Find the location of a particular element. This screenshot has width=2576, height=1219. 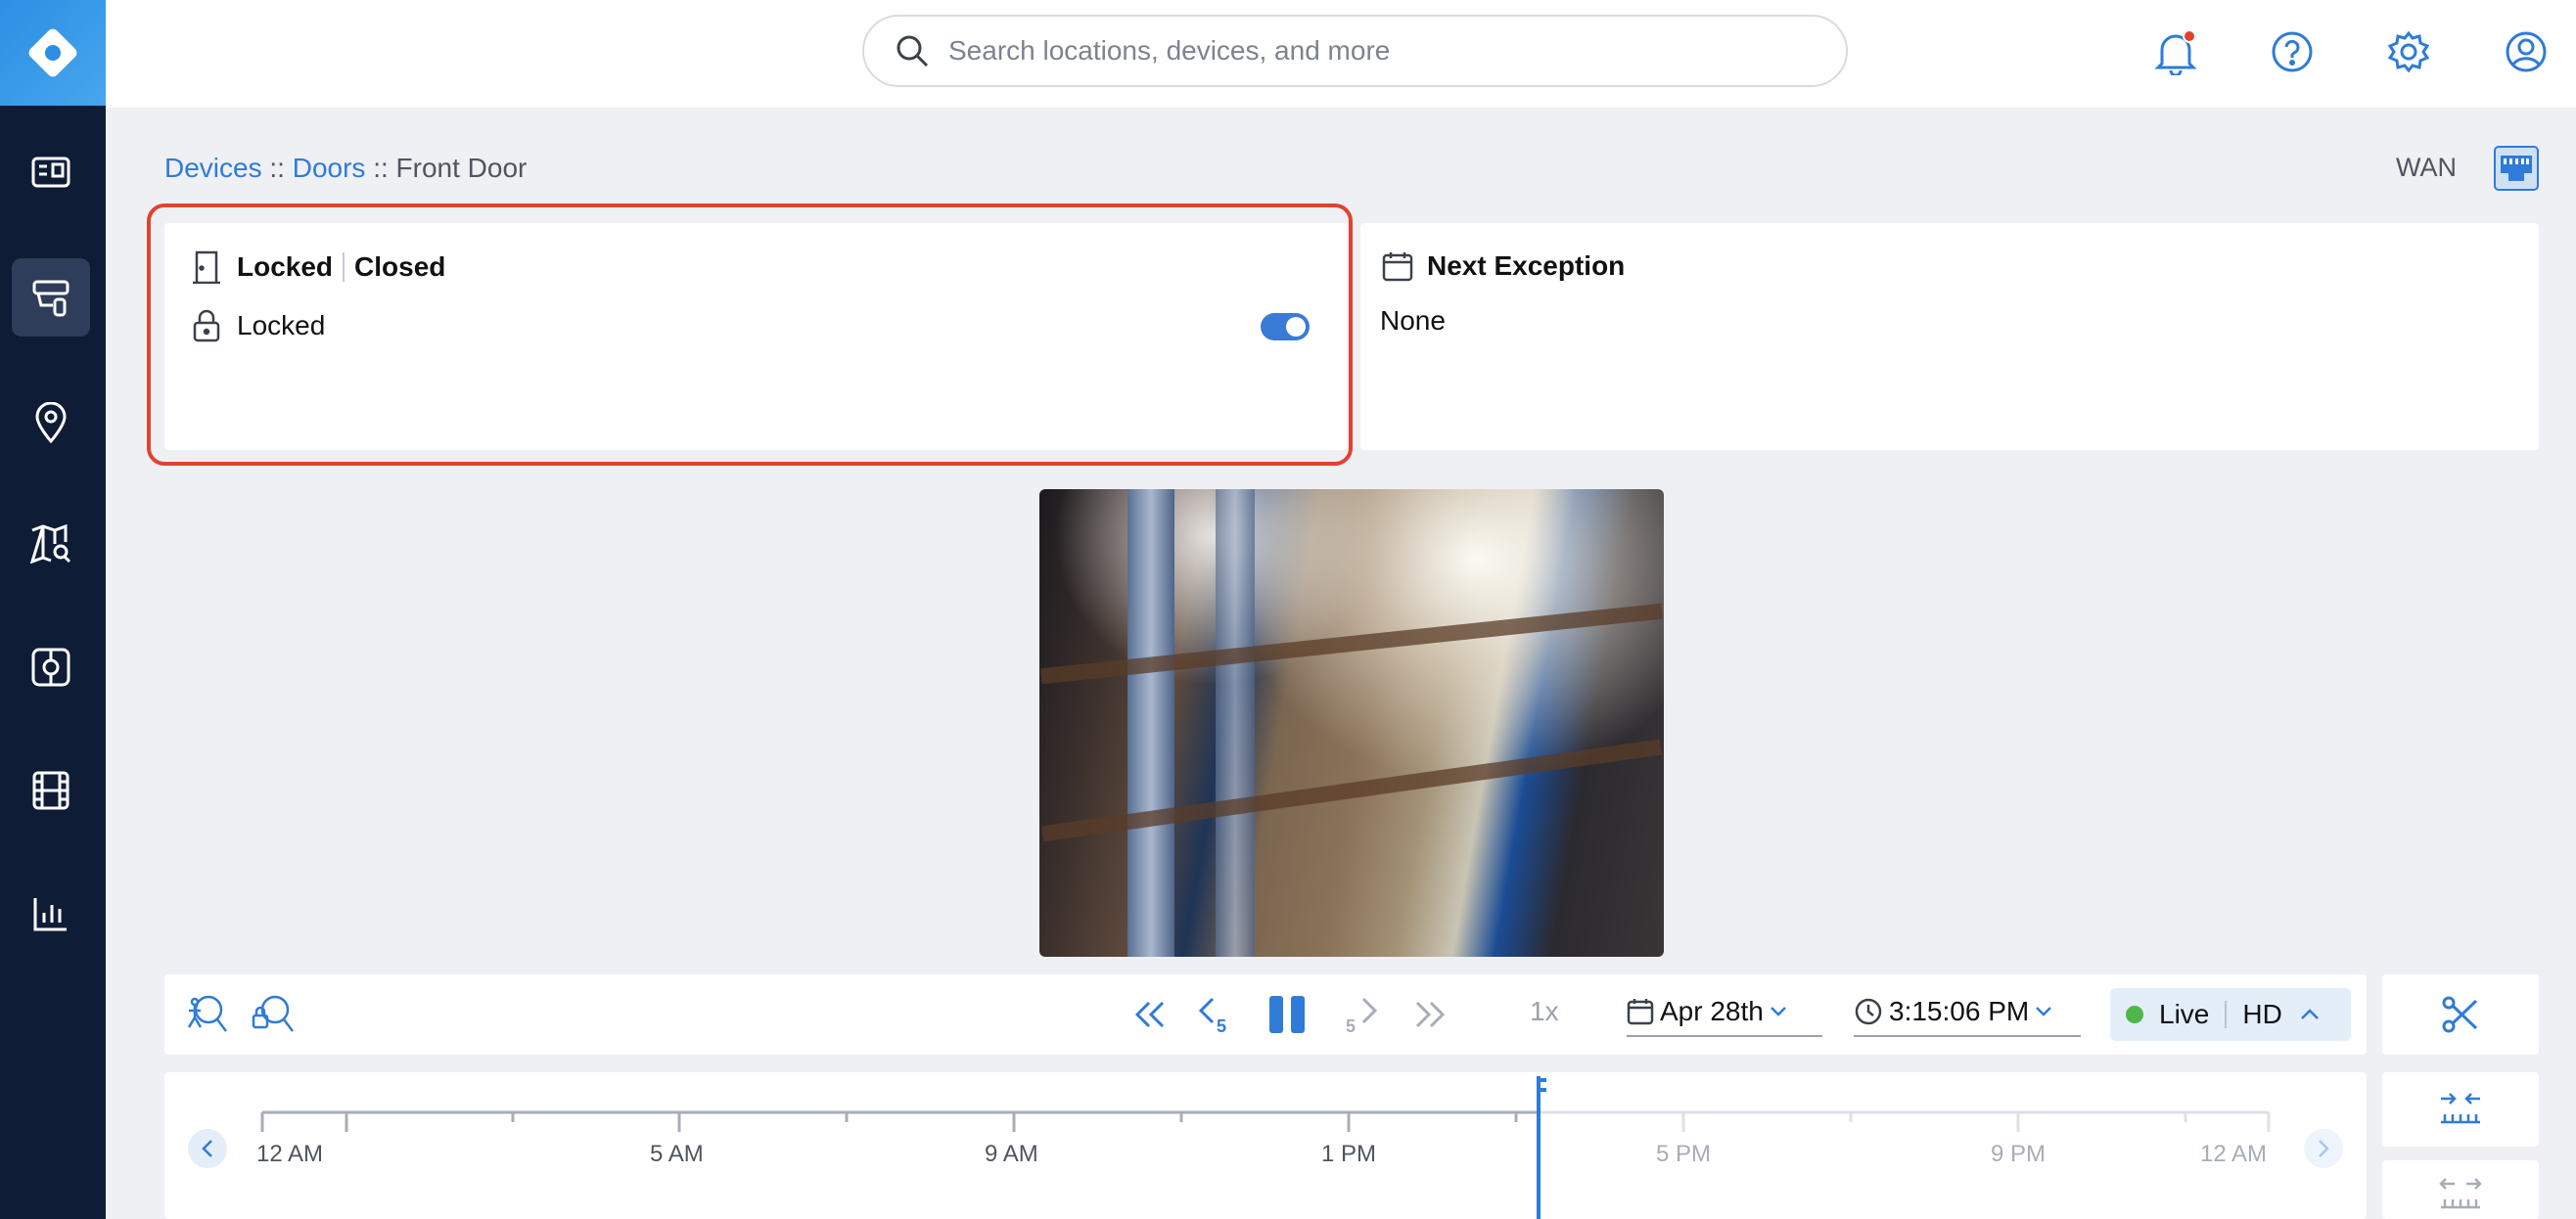

fast-forward-button is located at coordinates (1430, 1015).